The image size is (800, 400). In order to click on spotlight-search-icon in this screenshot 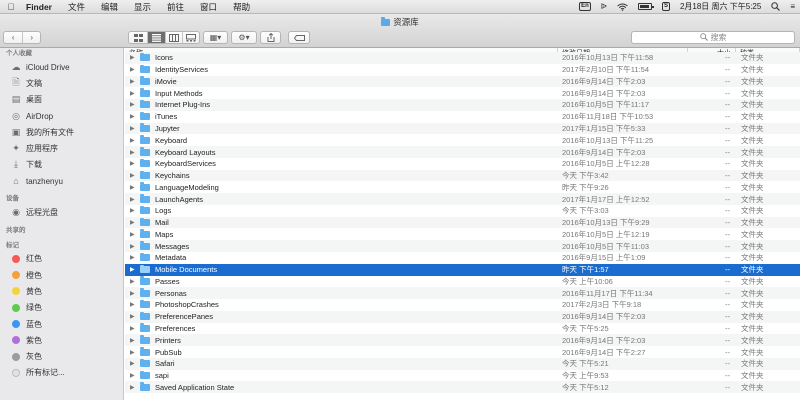, I will do `click(775, 6)`.